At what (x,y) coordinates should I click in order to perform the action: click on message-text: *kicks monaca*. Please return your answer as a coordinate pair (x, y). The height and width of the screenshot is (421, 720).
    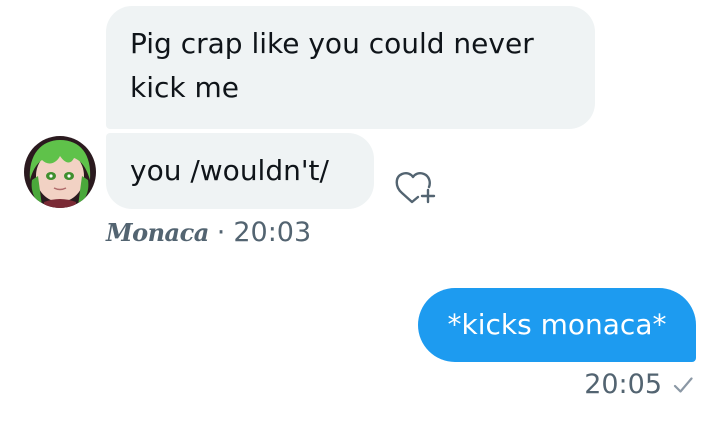
    Looking at the image, I should click on (557, 324).